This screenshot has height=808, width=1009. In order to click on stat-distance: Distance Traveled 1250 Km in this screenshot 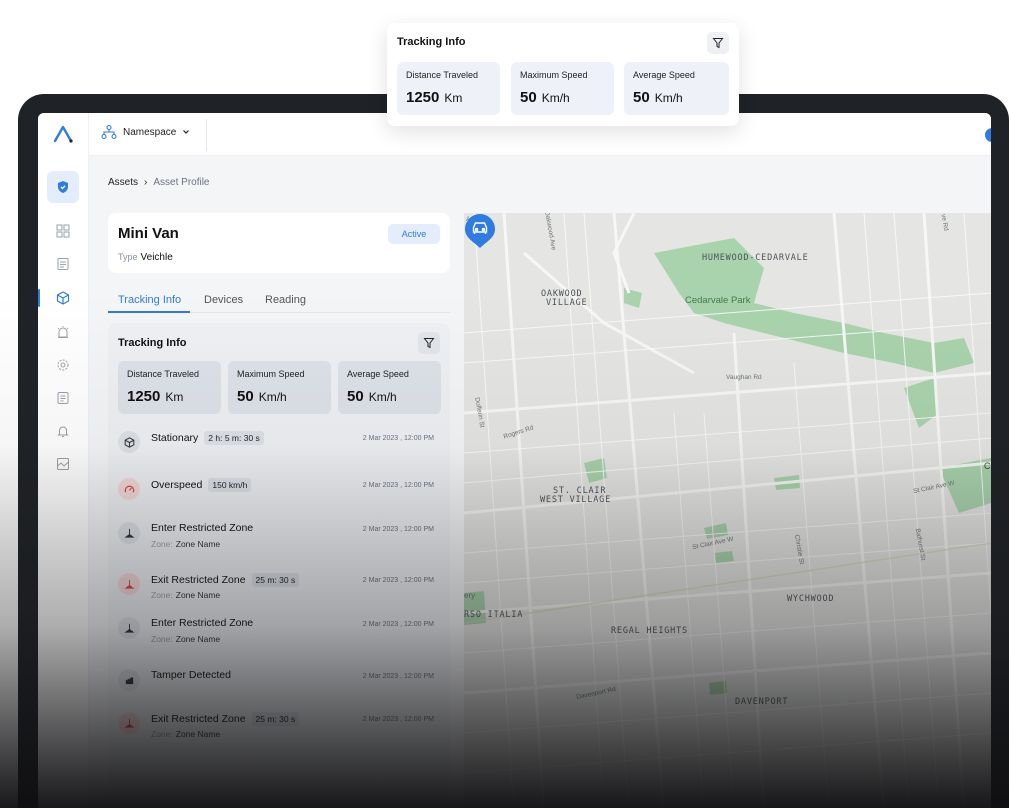, I will do `click(169, 387)`.